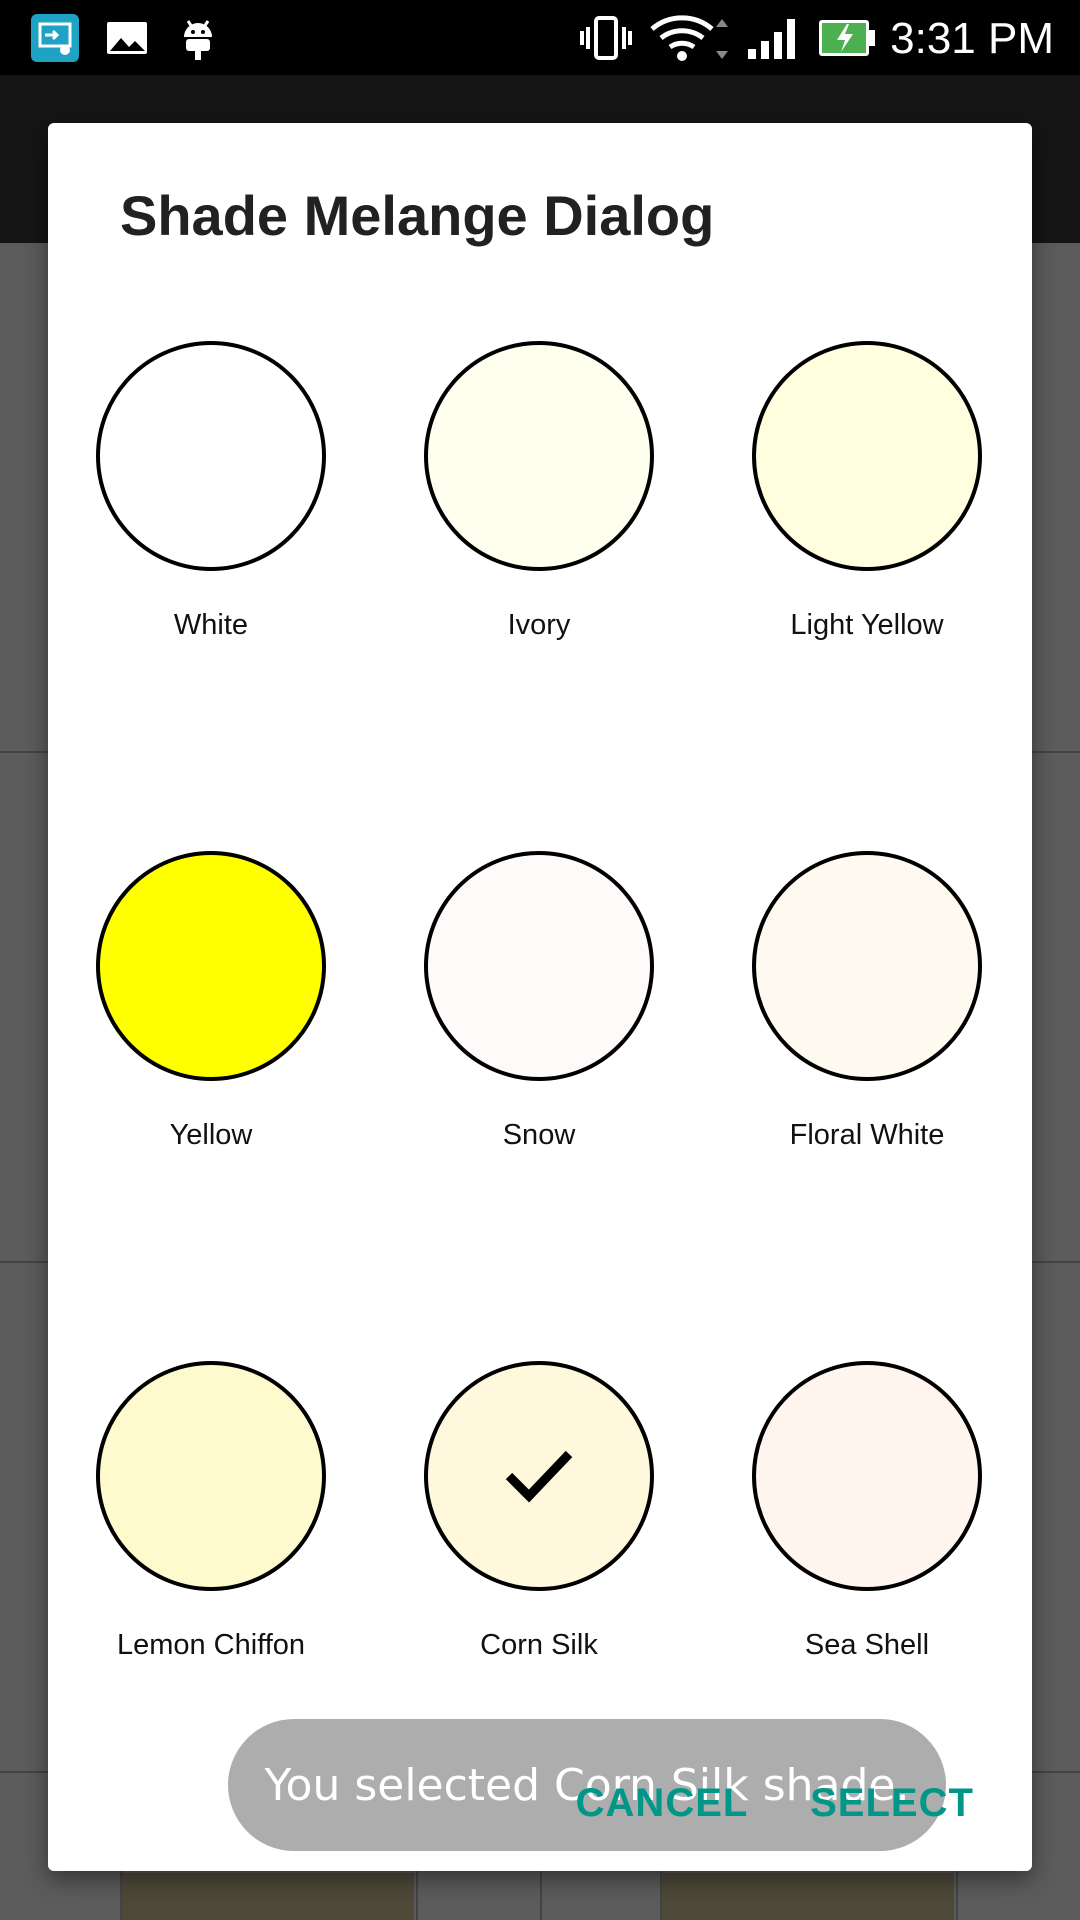 This screenshot has width=1080, height=1920. I want to click on swatch-item: Floral White, so click(869, 1061).